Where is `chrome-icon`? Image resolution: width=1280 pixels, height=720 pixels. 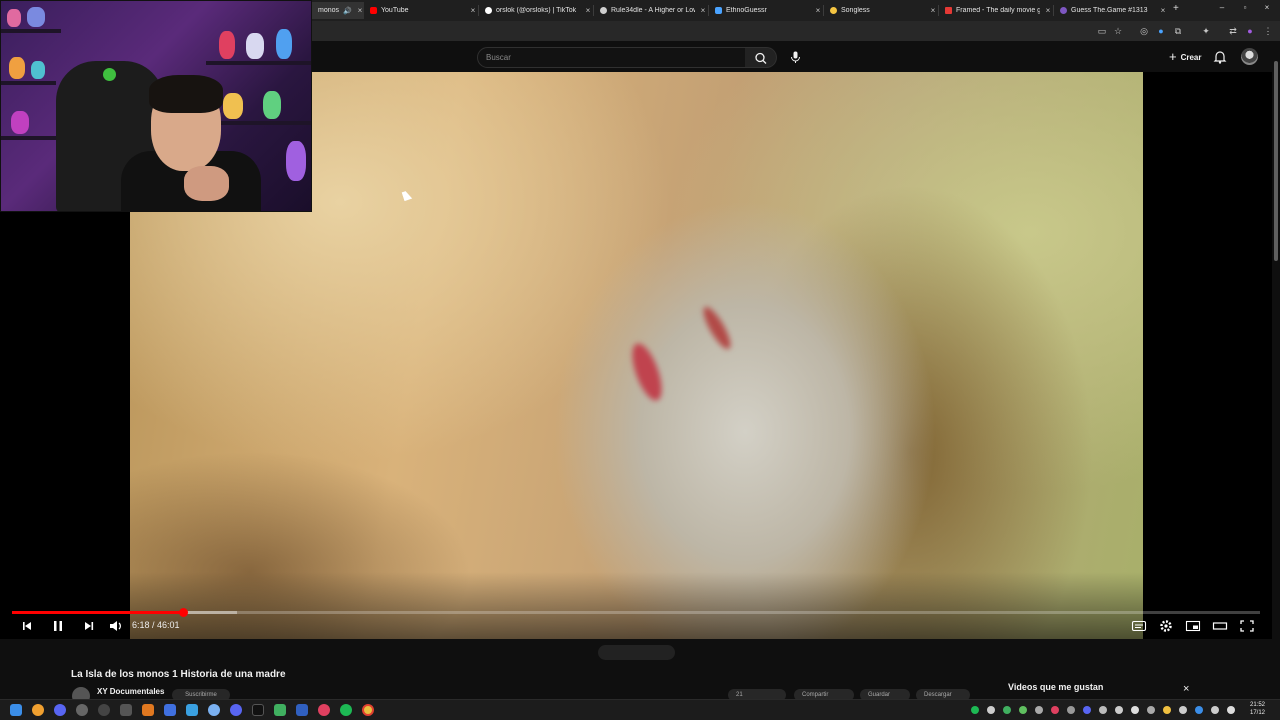 chrome-icon is located at coordinates (368, 710).